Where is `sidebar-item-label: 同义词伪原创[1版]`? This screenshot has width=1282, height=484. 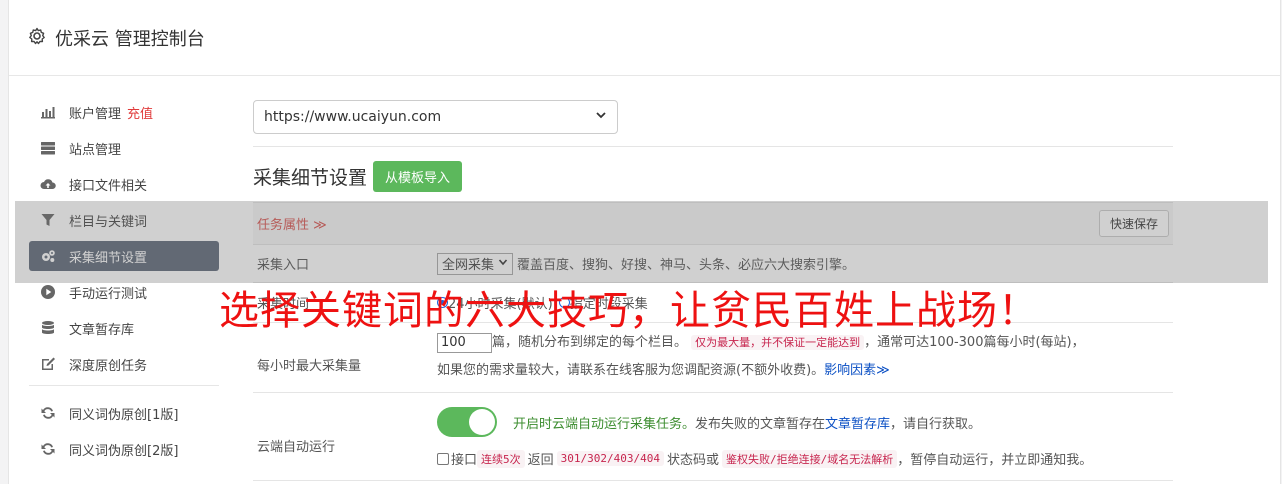
sidebar-item-label: 同义词伪原创[1版] is located at coordinates (124, 415).